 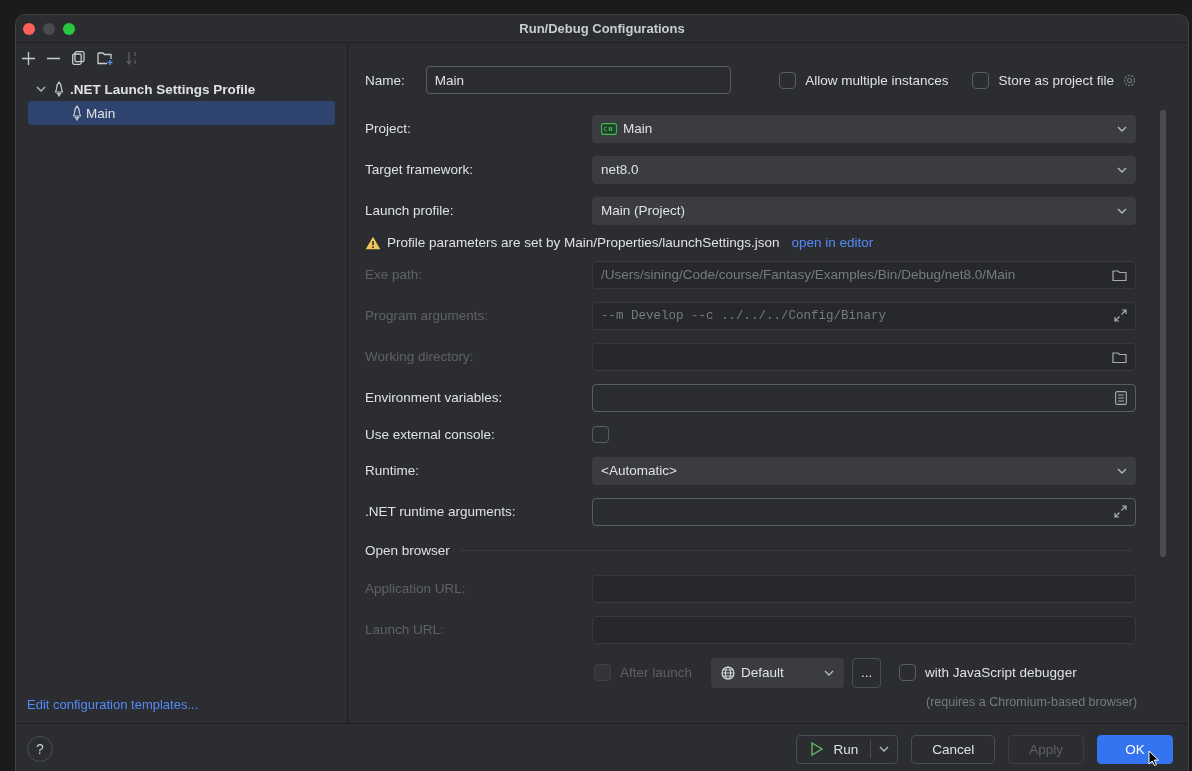 I want to click on checkbox-label: Store as project file, so click(x=1056, y=80).